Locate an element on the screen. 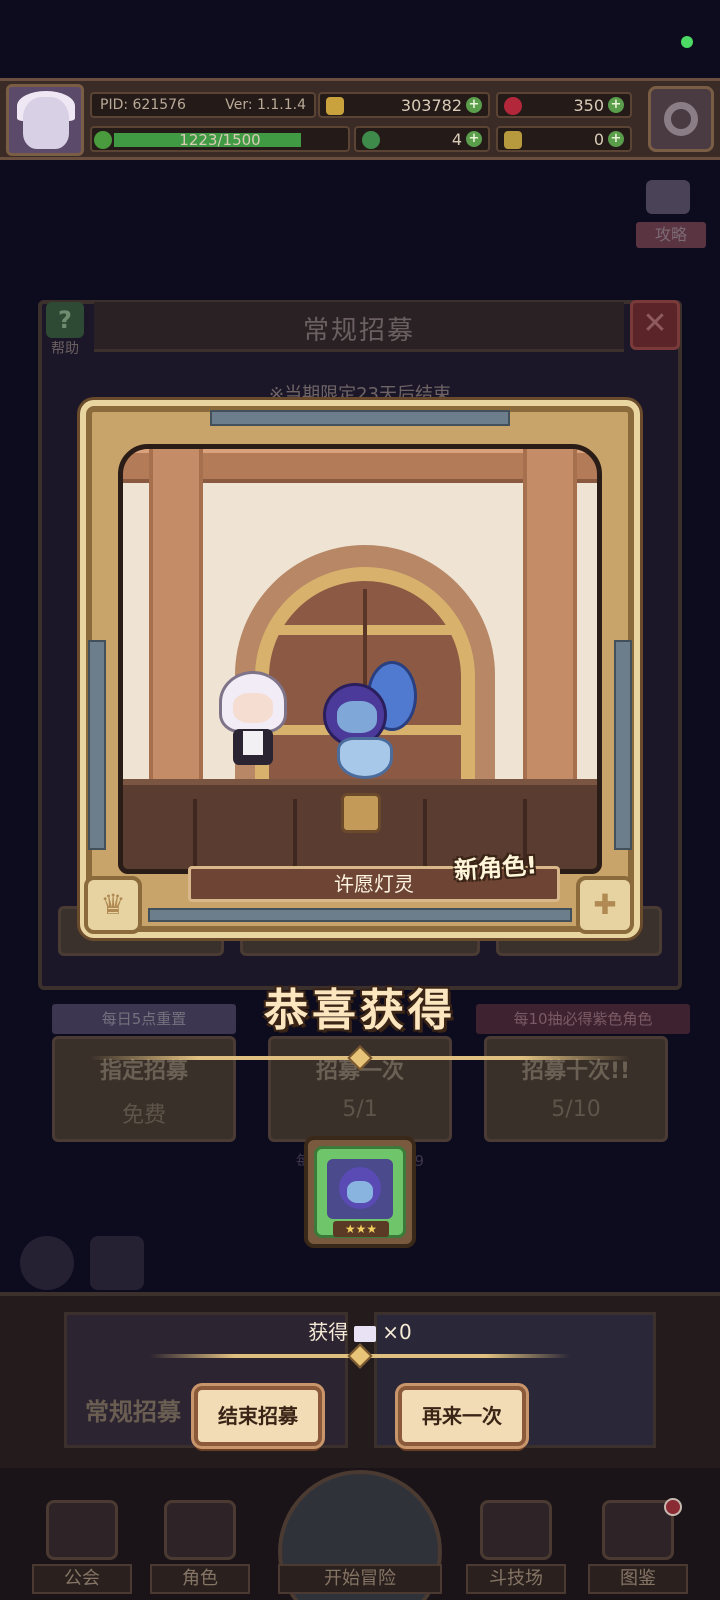  gem-icon is located at coordinates (513, 106).